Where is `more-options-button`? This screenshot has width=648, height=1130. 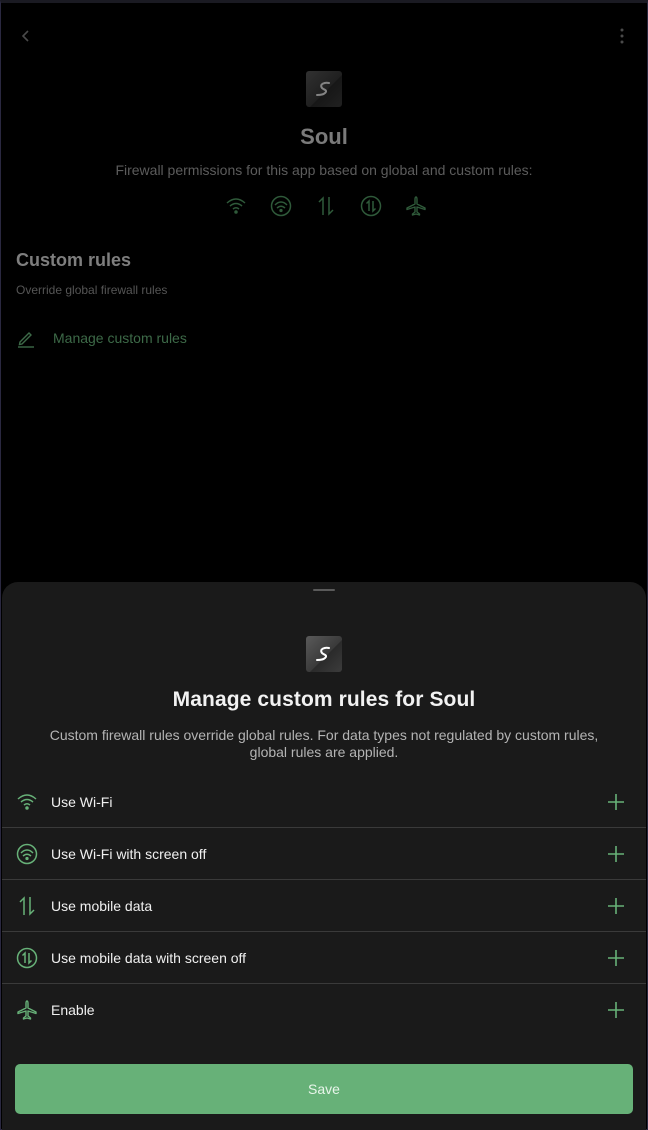
more-options-button is located at coordinates (622, 36).